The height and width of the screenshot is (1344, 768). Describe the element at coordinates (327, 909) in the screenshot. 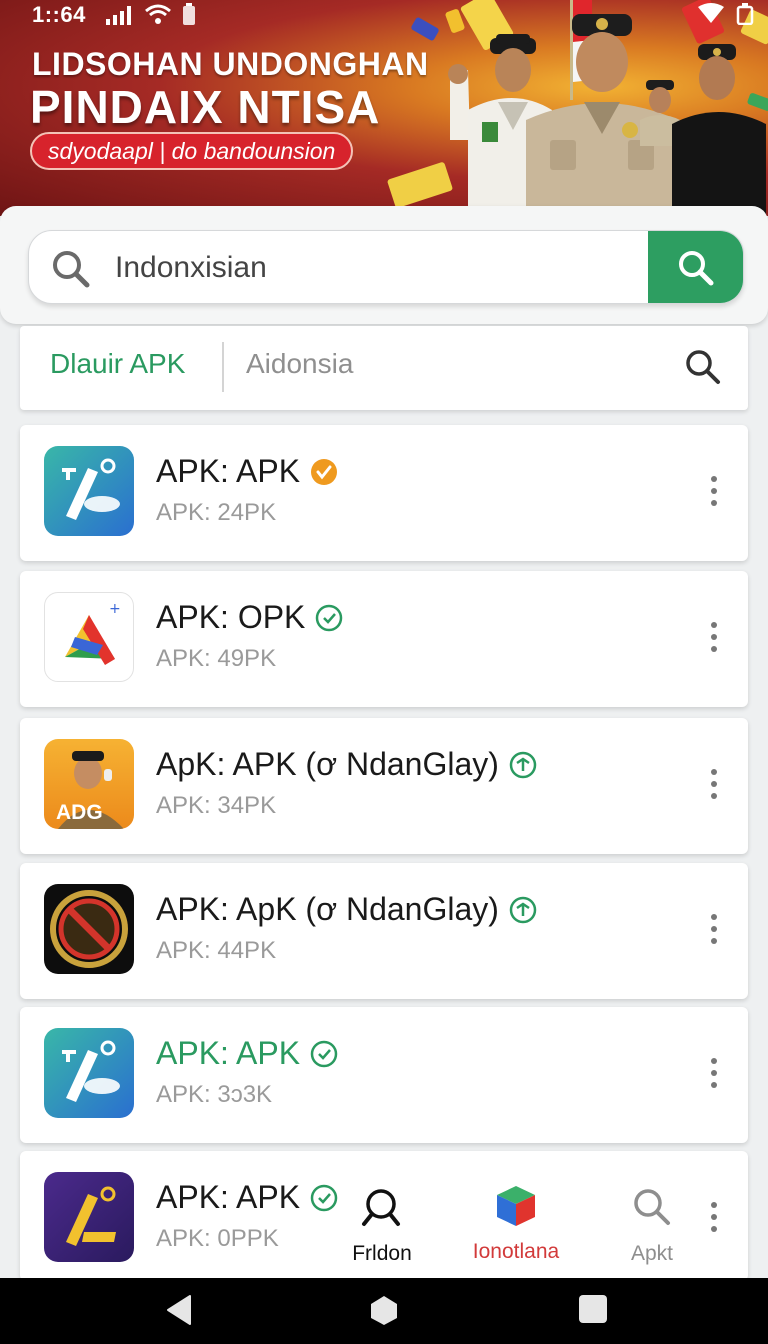

I see `app-title: APK: ApK (ơ NdanGlay)` at that location.